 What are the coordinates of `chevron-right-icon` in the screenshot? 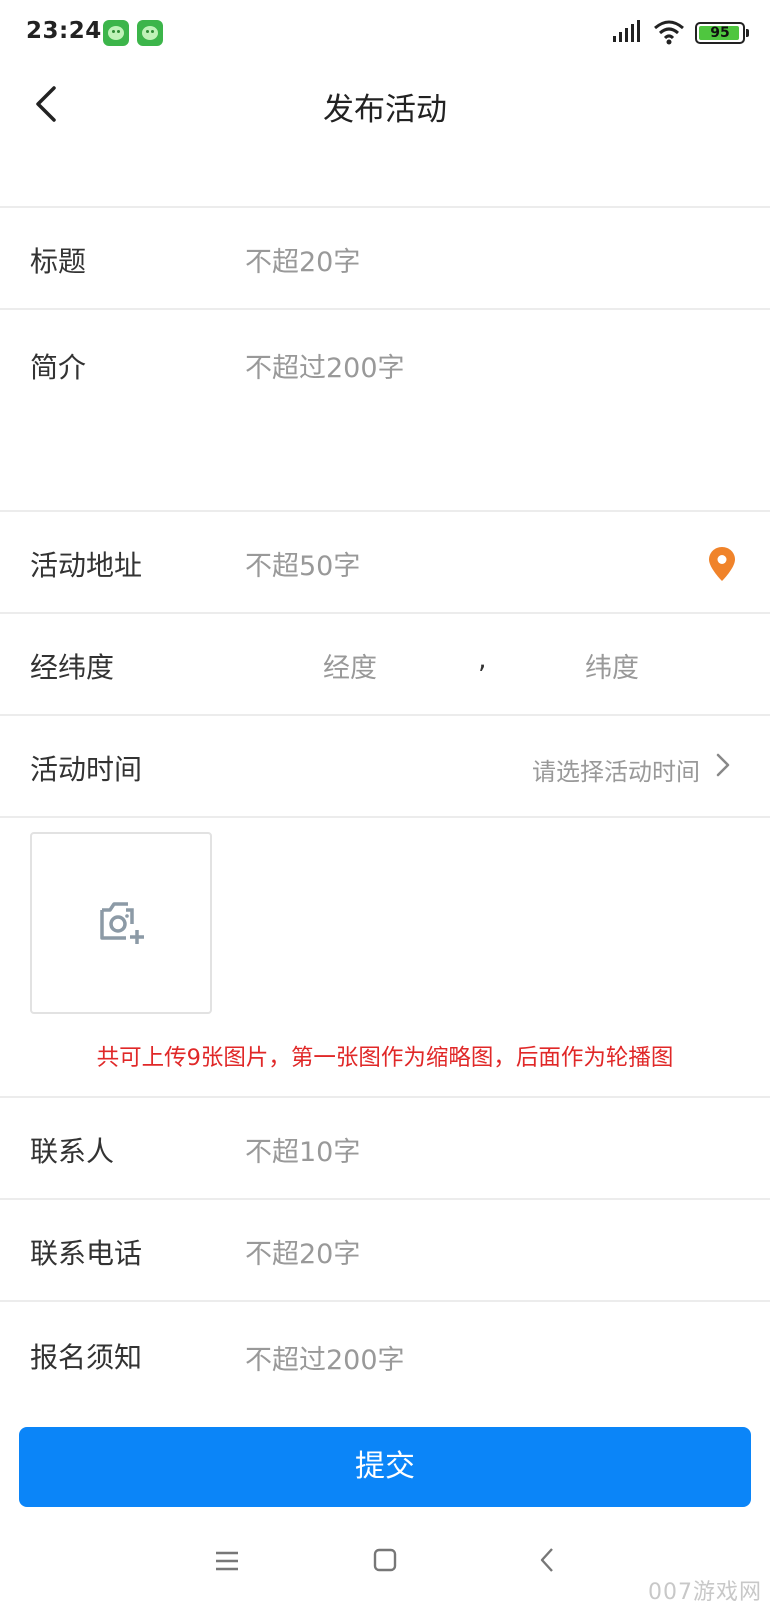 It's located at (723, 765).